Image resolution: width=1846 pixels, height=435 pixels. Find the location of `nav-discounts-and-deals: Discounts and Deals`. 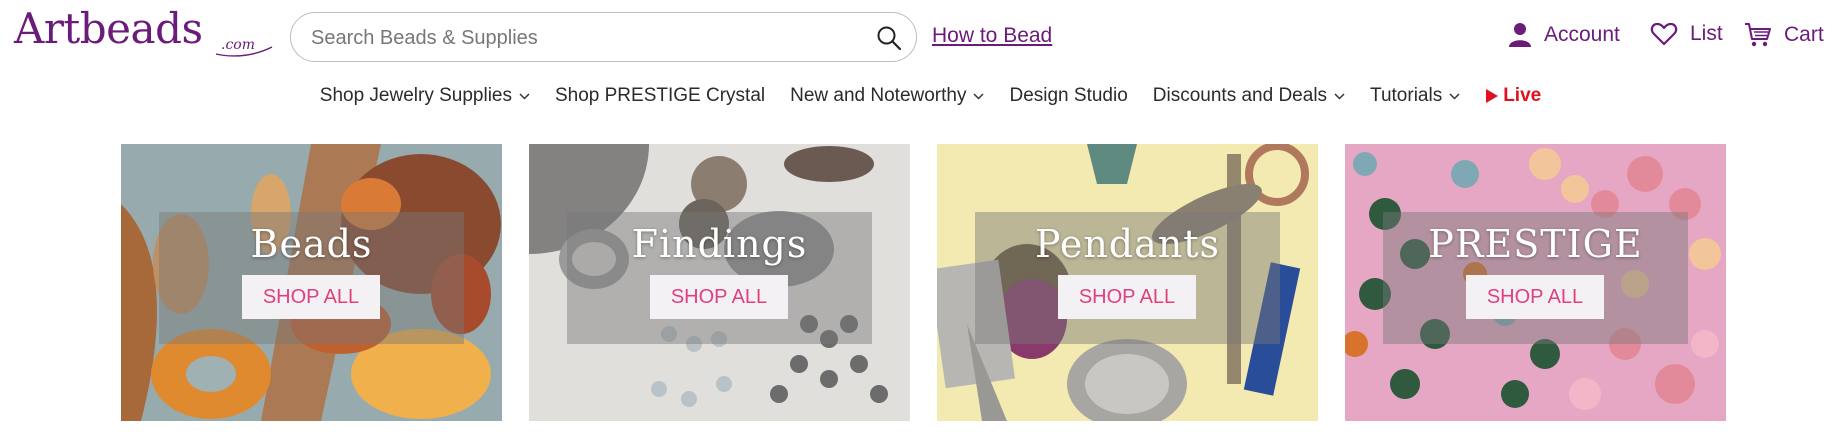

nav-discounts-and-deals: Discounts and Deals is located at coordinates (1249, 96).